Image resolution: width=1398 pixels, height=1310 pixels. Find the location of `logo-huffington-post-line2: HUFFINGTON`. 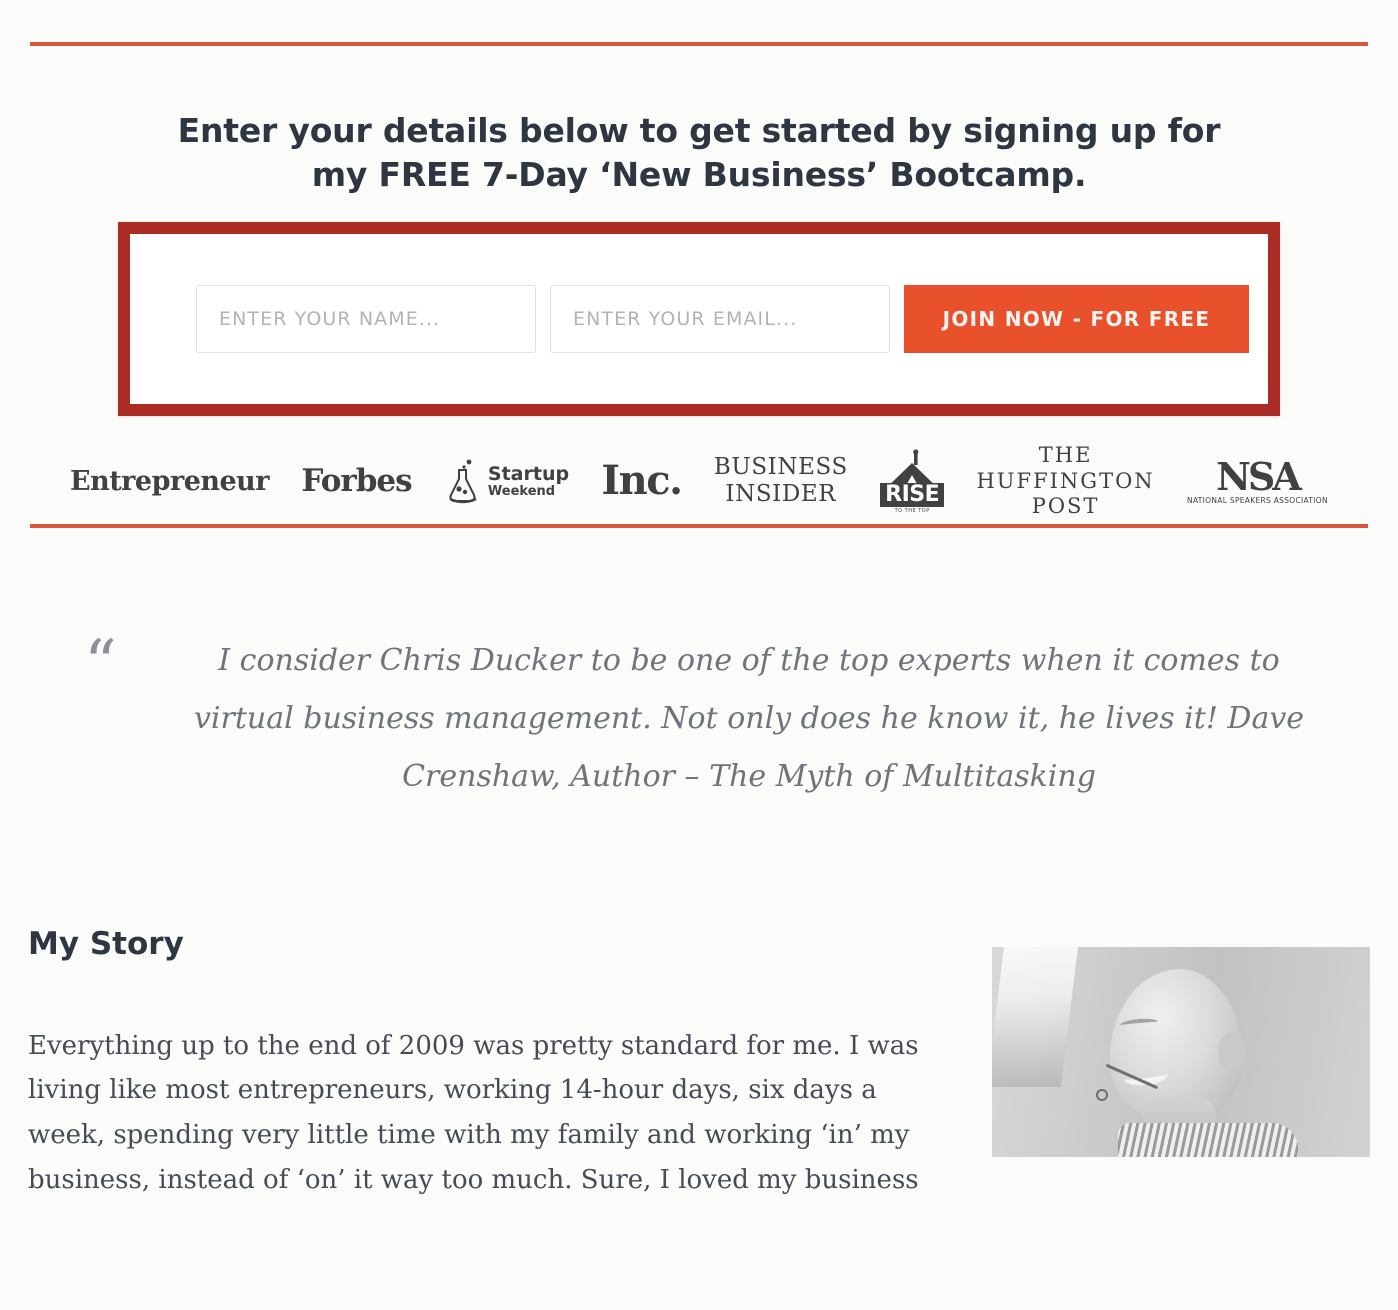

logo-huffington-post-line2: HUFFINGTON is located at coordinates (1065, 480).